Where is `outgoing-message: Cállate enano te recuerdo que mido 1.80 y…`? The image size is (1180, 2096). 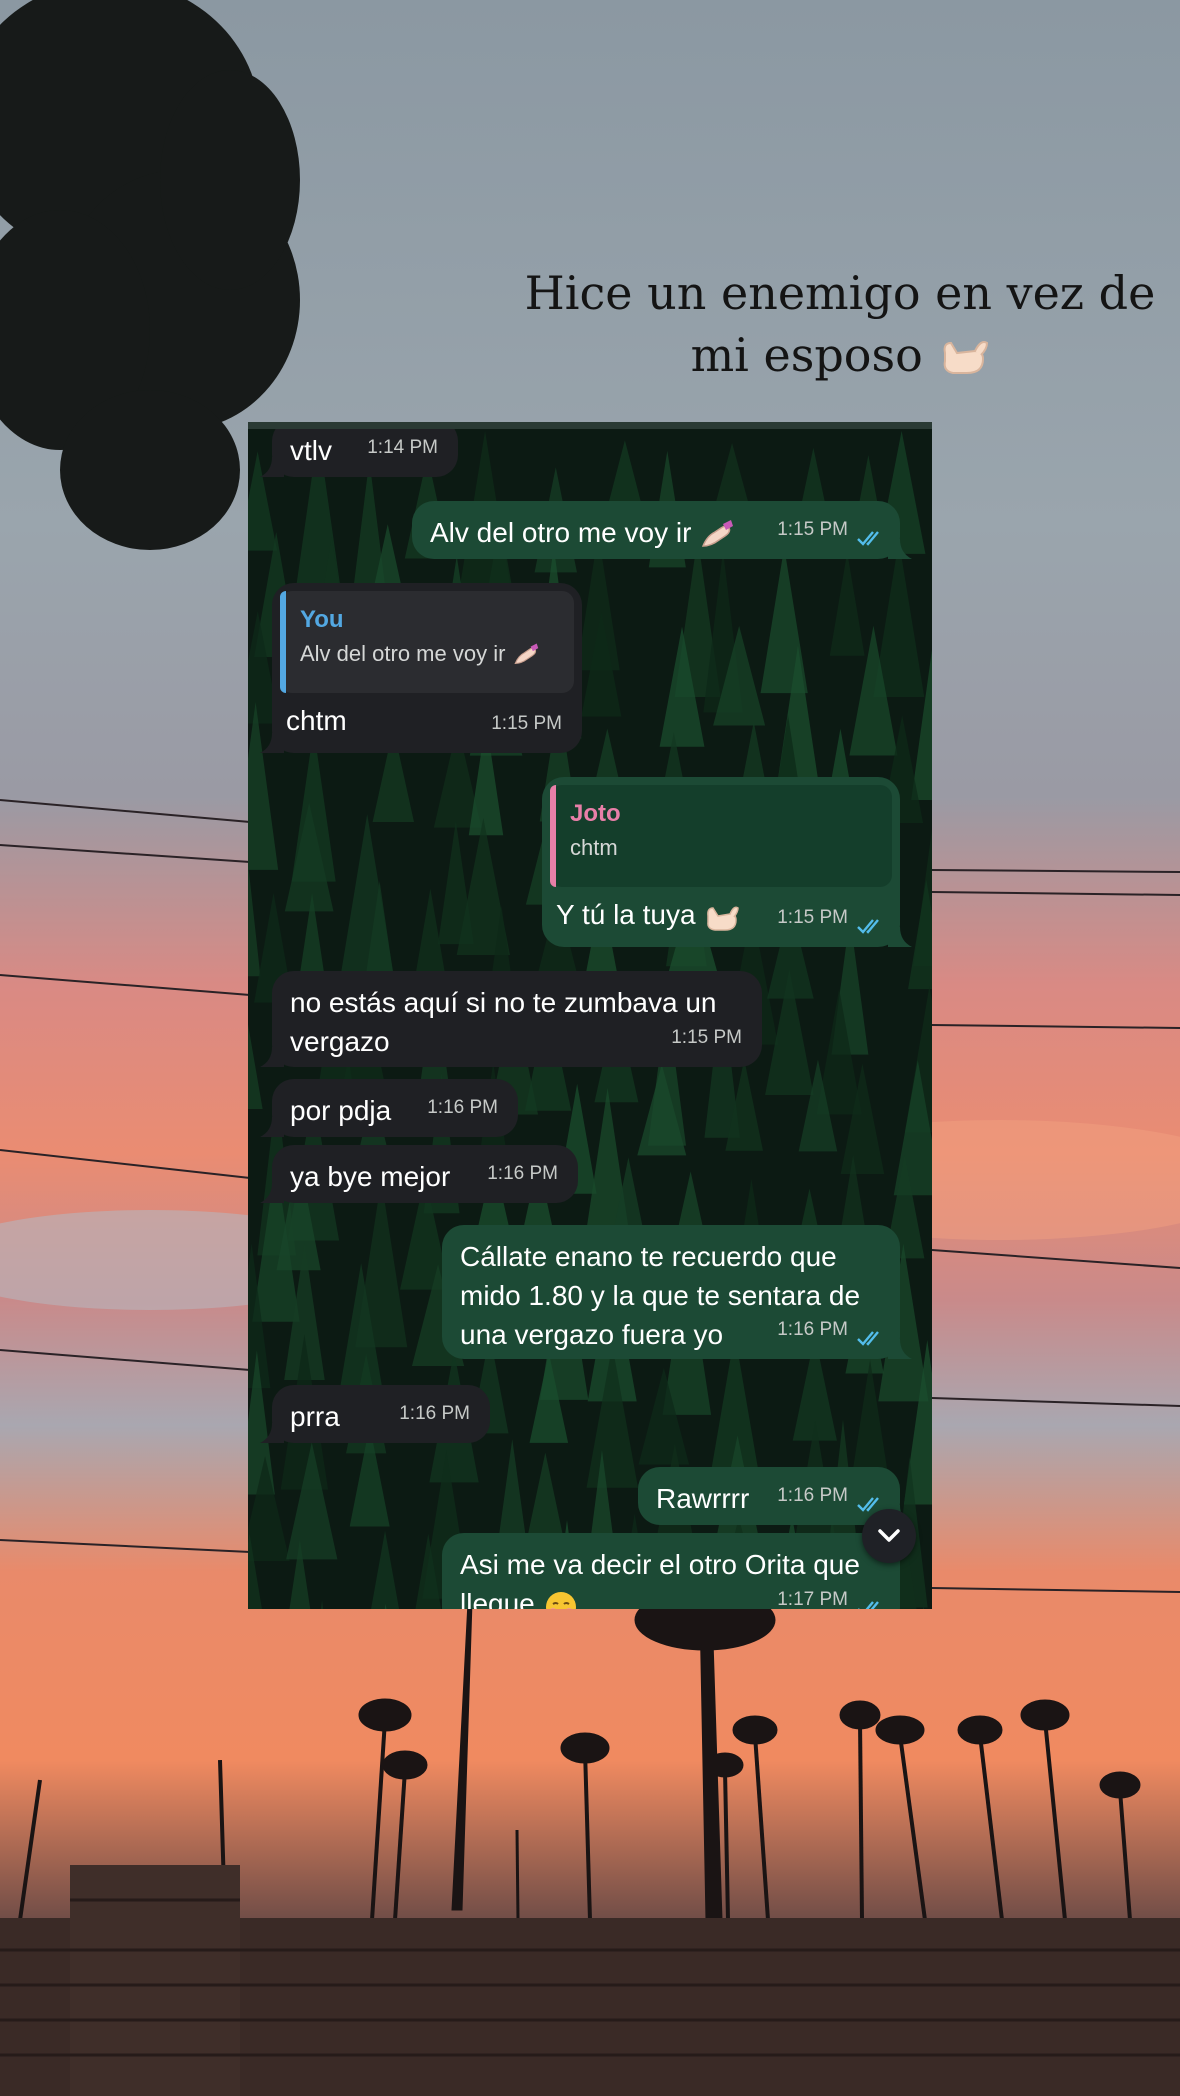
outgoing-message: Cállate enano te recuerdo que mido 1.80 y… is located at coordinates (677, 1292).